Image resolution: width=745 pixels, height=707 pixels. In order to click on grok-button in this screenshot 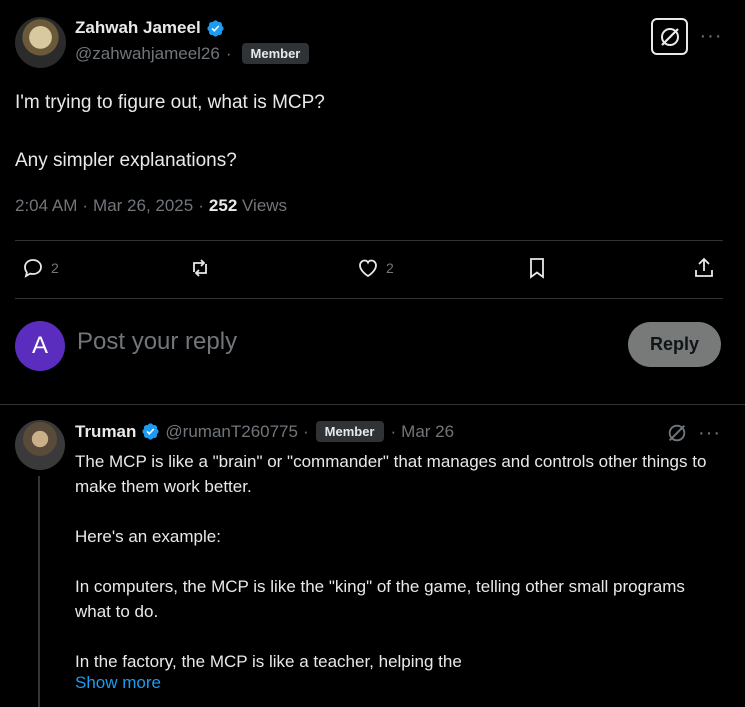, I will do `click(669, 36)`.